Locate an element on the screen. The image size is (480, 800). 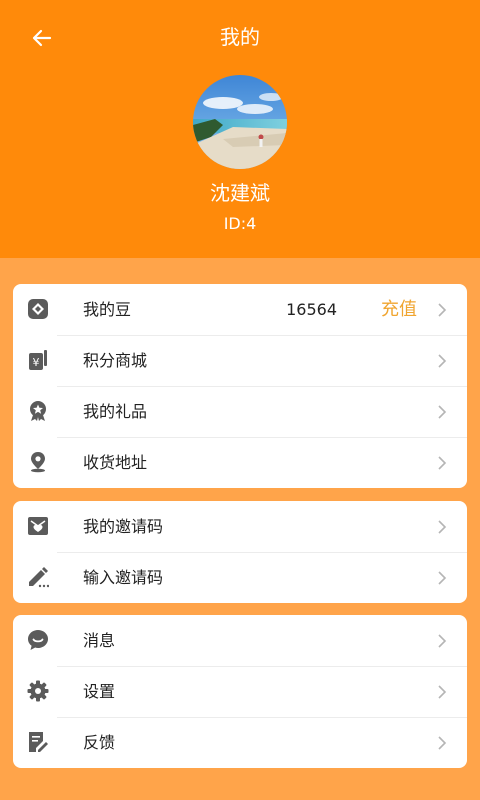
gift-badge-icon is located at coordinates (38, 411).